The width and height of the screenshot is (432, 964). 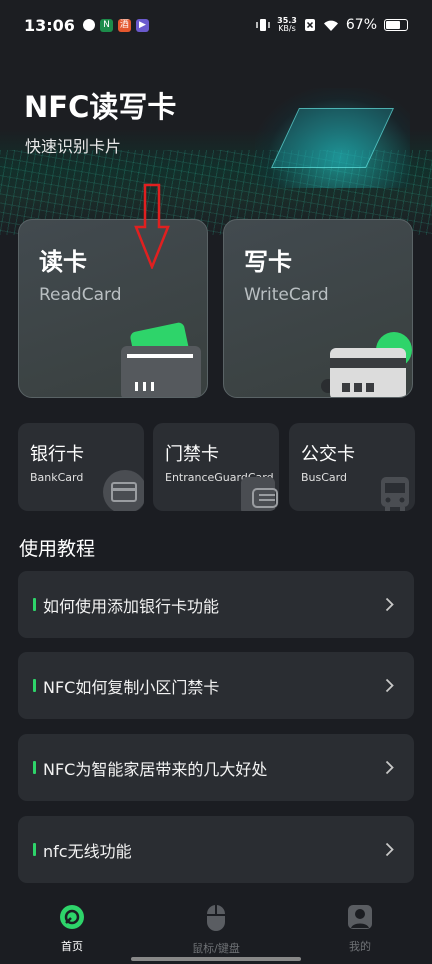 I want to click on notification-icons: N 酒 ▶, so click(x=115, y=25).